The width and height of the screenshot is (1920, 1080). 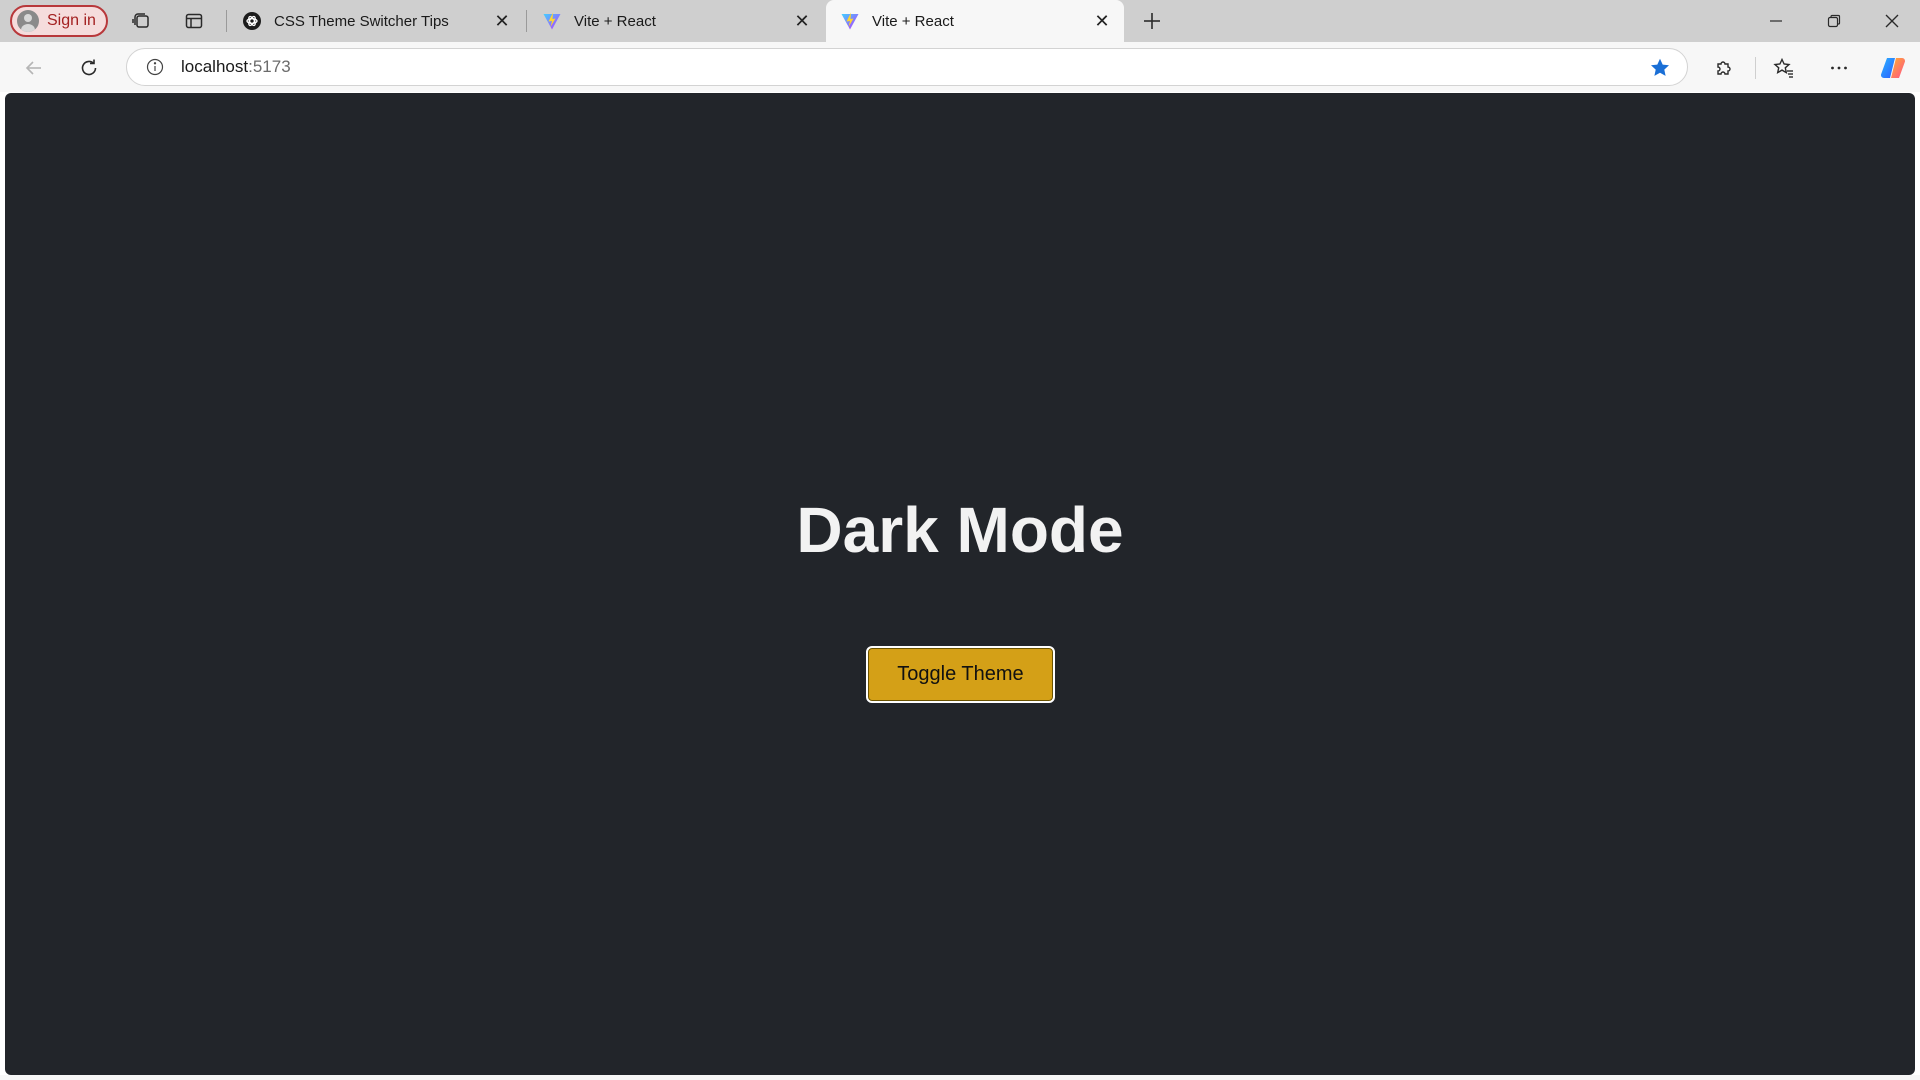 I want to click on tab-css-theme-switcher-tips: CSS Theme Switcher Tips ✕, so click(x=376, y=21).